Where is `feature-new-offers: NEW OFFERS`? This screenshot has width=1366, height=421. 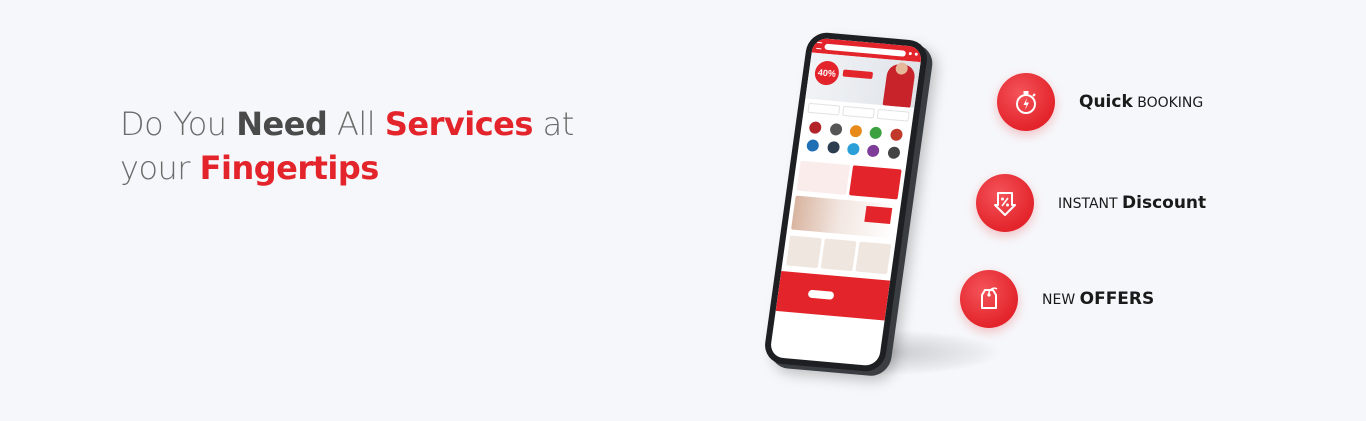
feature-new-offers: NEW OFFERS is located at coordinates (1057, 299).